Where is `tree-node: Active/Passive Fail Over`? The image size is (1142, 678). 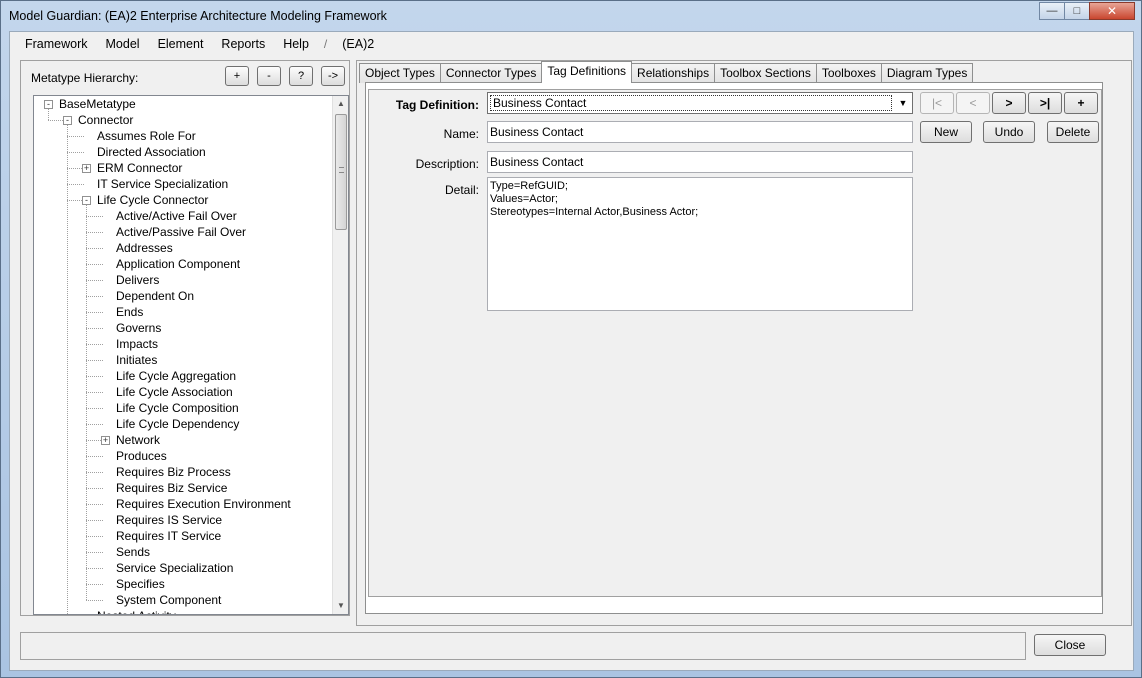
tree-node: Active/Passive Fail Over is located at coordinates (184, 232).